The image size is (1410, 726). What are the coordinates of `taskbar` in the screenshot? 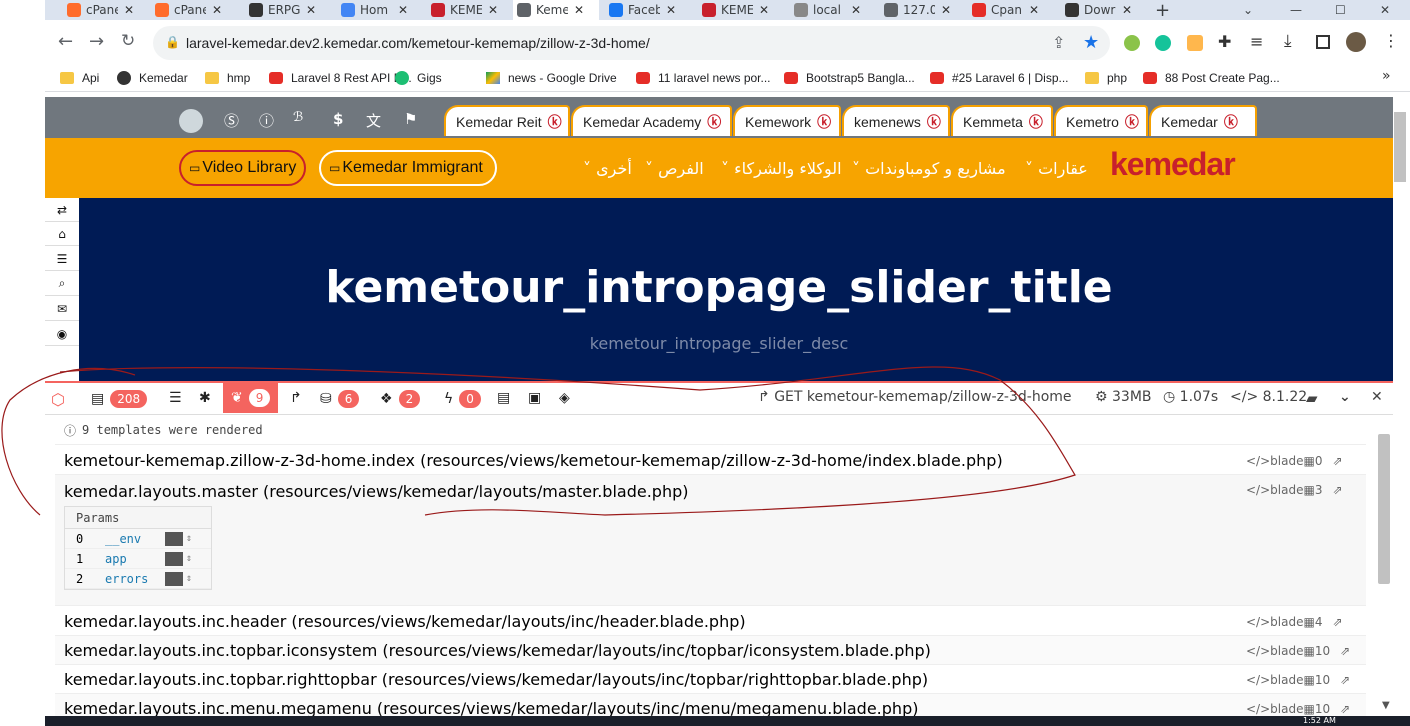 It's located at (727, 721).